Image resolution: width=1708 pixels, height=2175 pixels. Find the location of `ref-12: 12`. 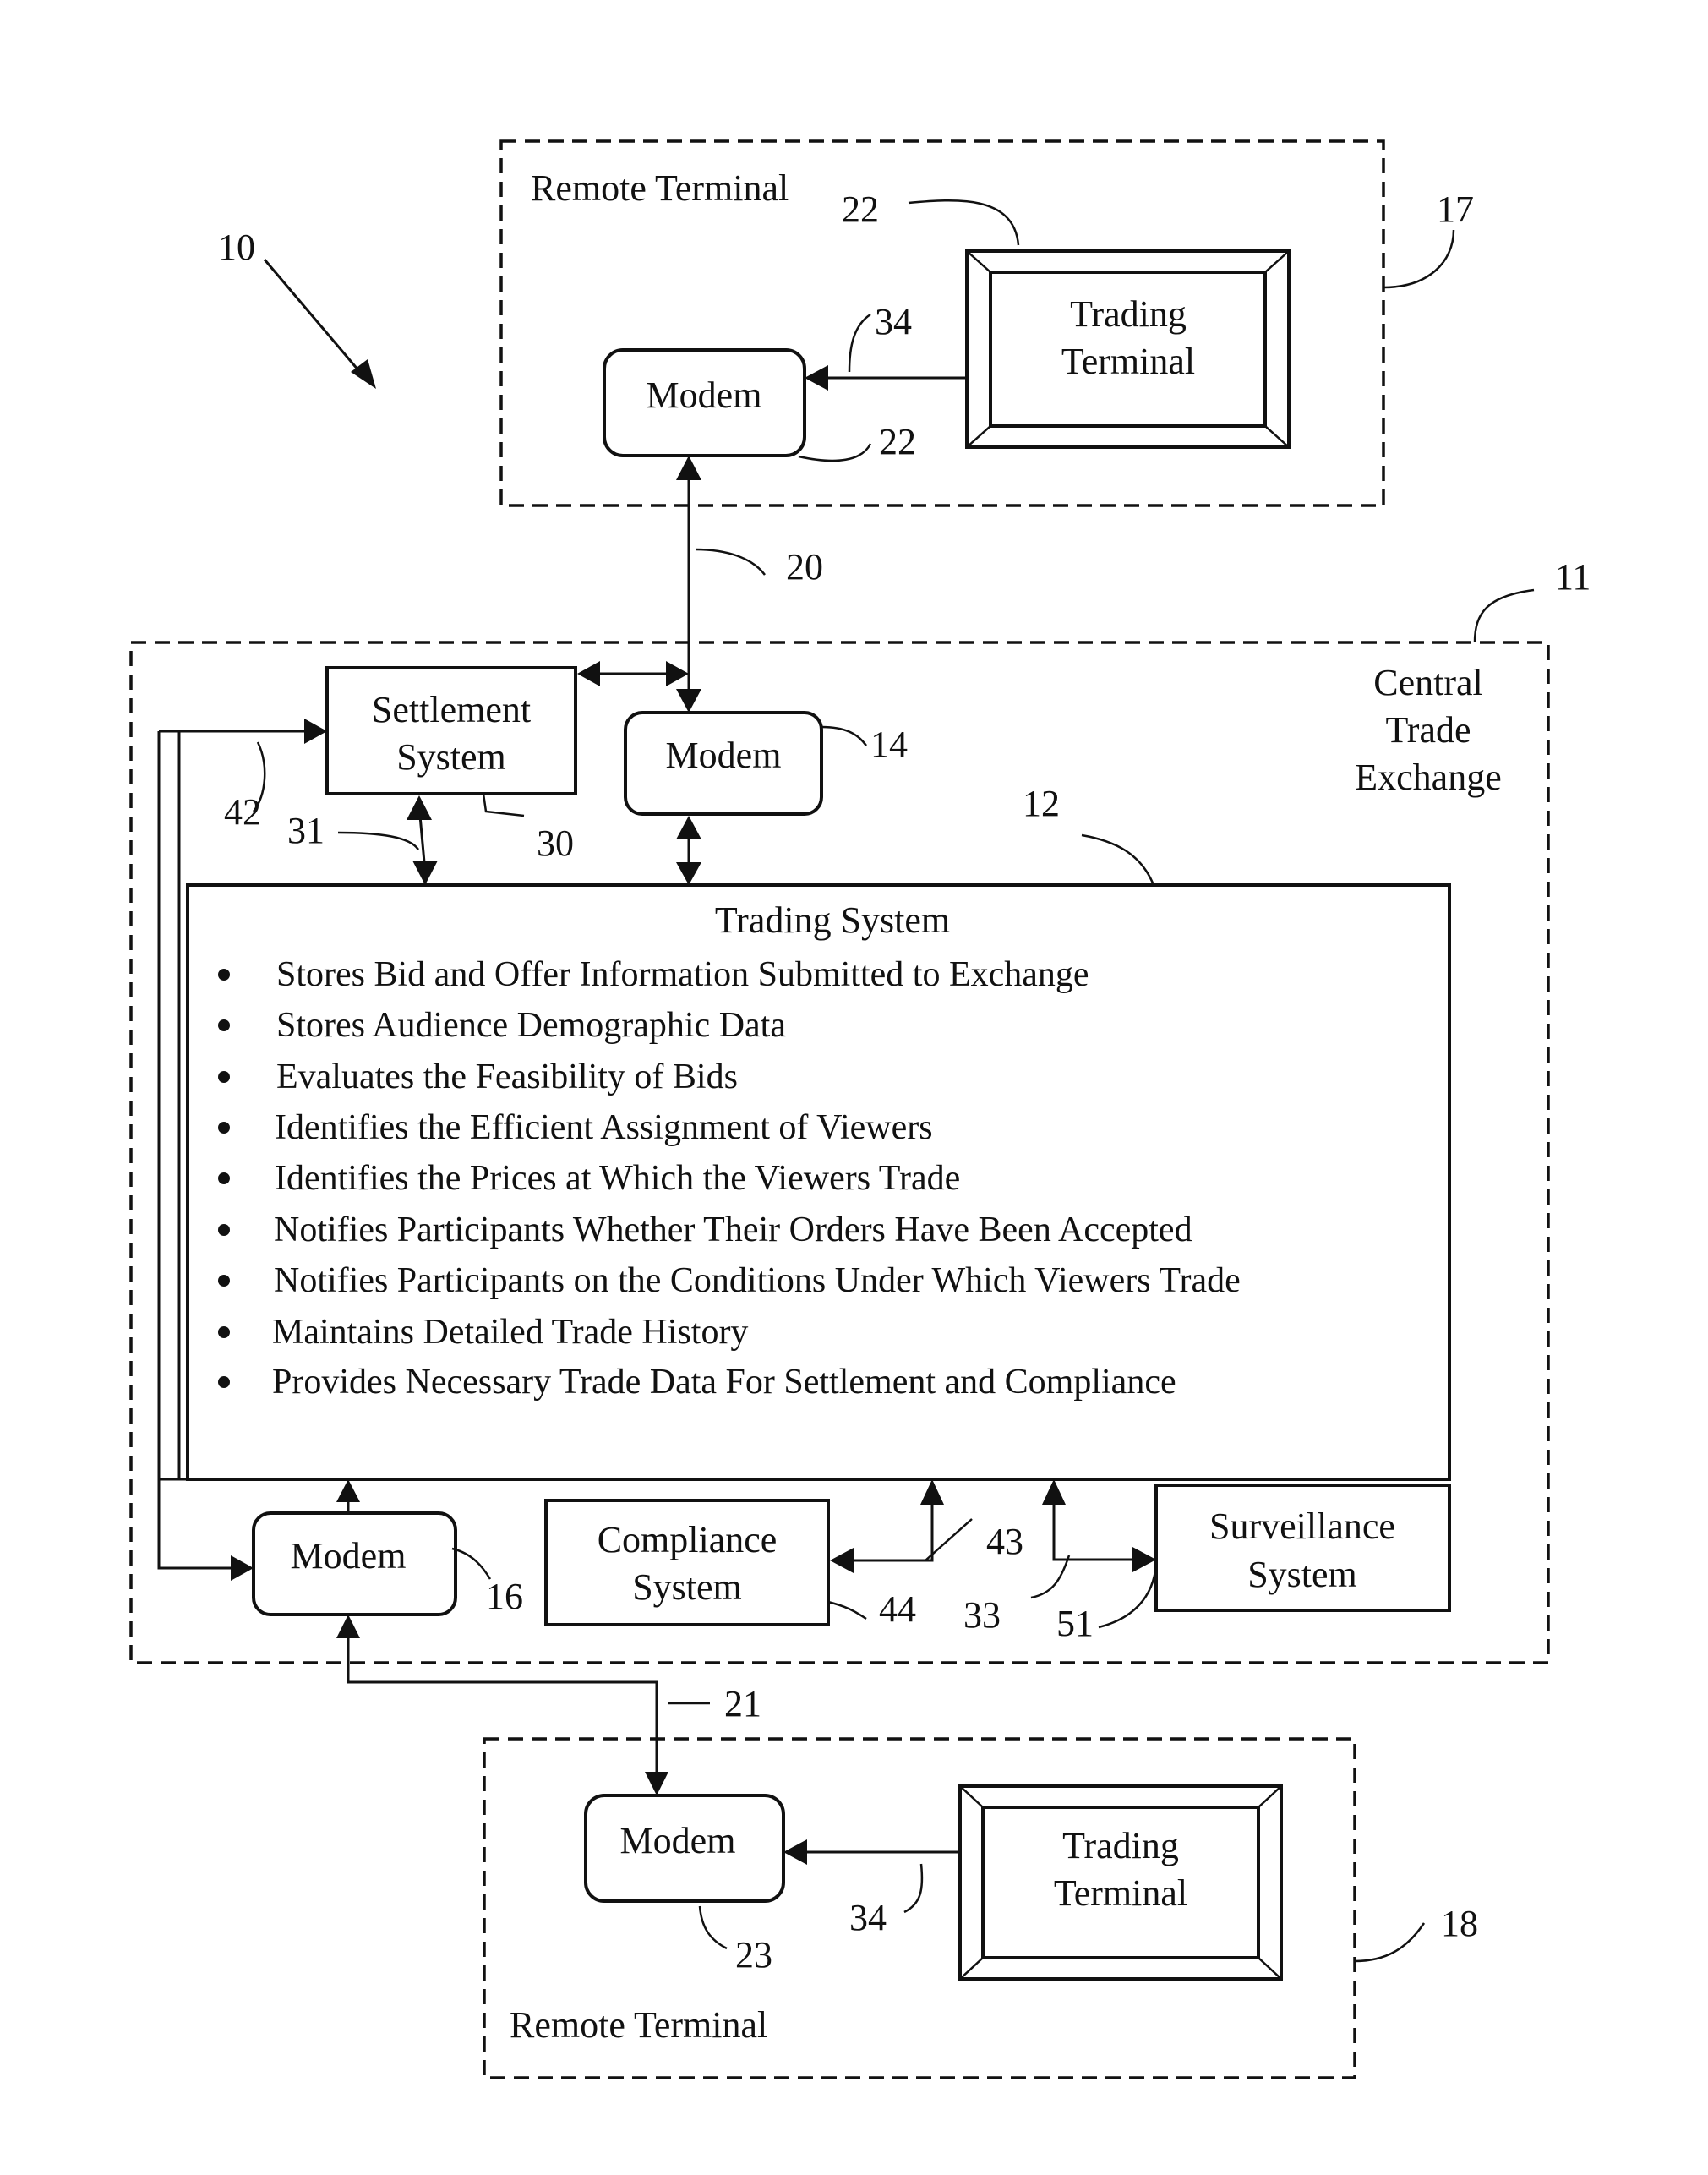

ref-12: 12 is located at coordinates (1041, 803).